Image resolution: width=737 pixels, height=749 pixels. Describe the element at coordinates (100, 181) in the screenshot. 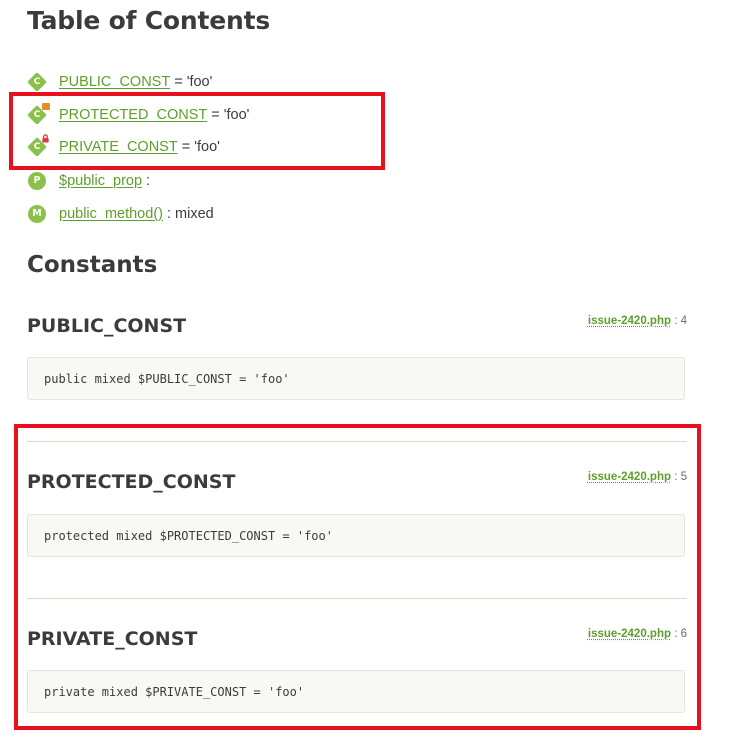

I see `toc-link-public-prop: $public_prop` at that location.